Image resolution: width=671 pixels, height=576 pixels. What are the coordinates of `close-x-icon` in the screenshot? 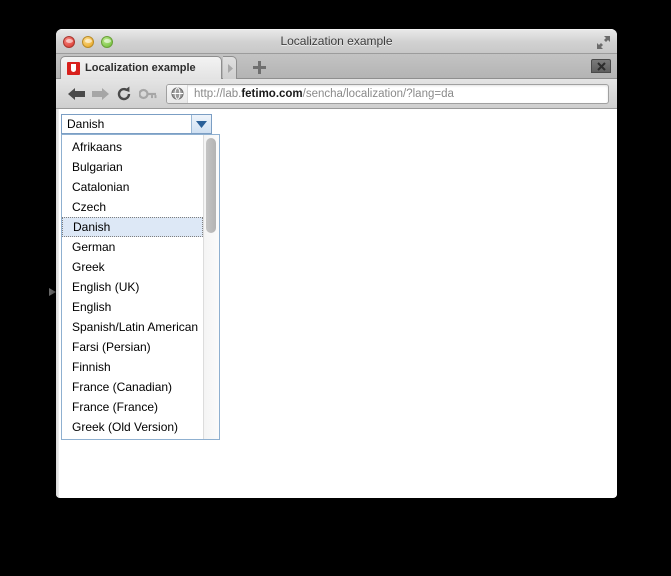 It's located at (601, 66).